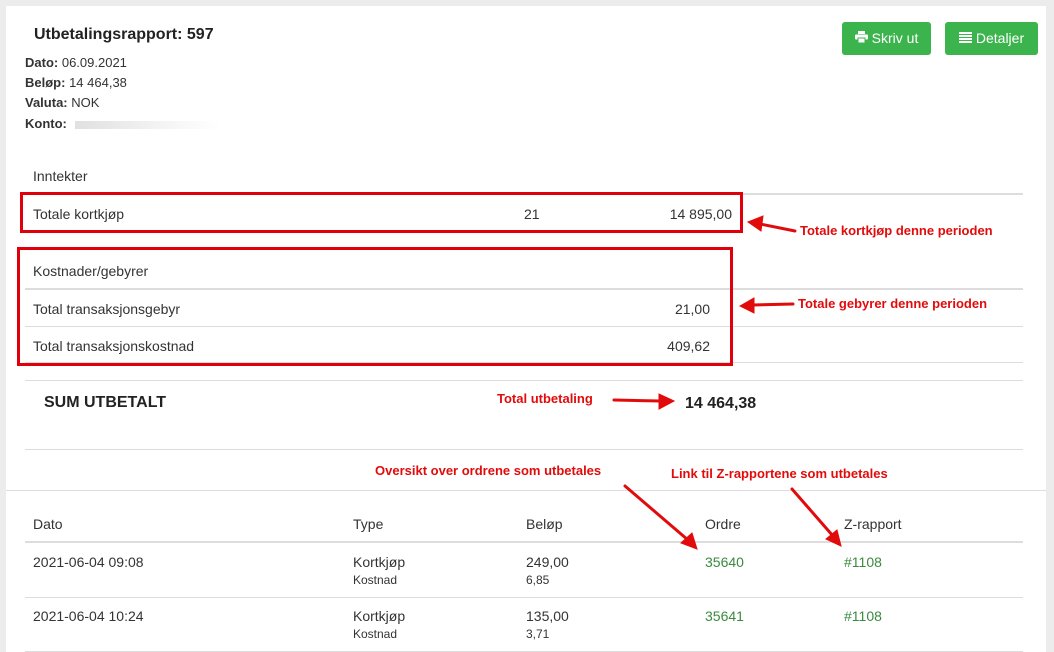  I want to click on meta-amount: Beløp: 14 464,38, so click(76, 82).